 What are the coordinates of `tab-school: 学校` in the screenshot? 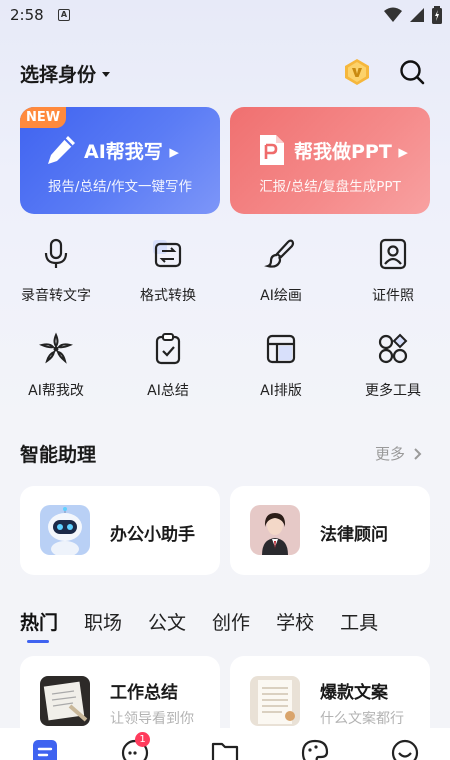 It's located at (295, 625).